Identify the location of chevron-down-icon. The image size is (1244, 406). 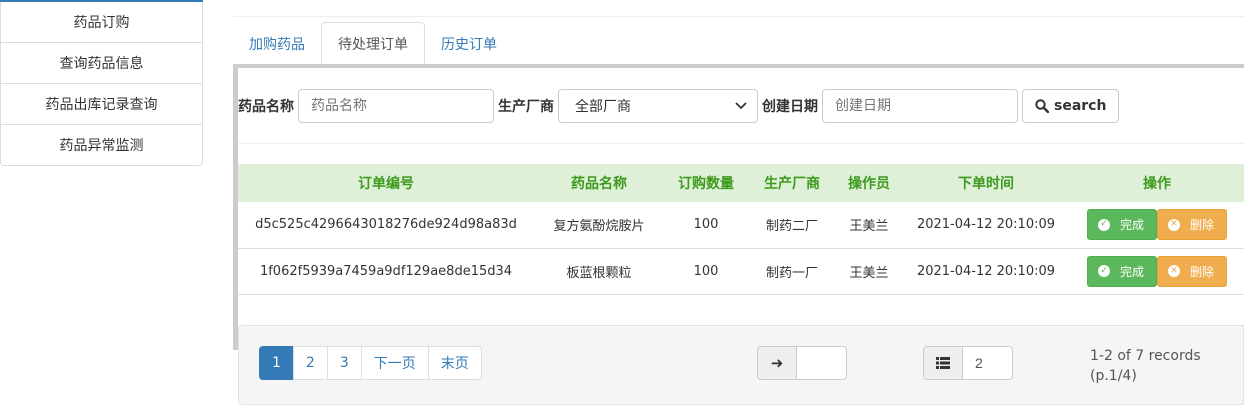
(741, 106).